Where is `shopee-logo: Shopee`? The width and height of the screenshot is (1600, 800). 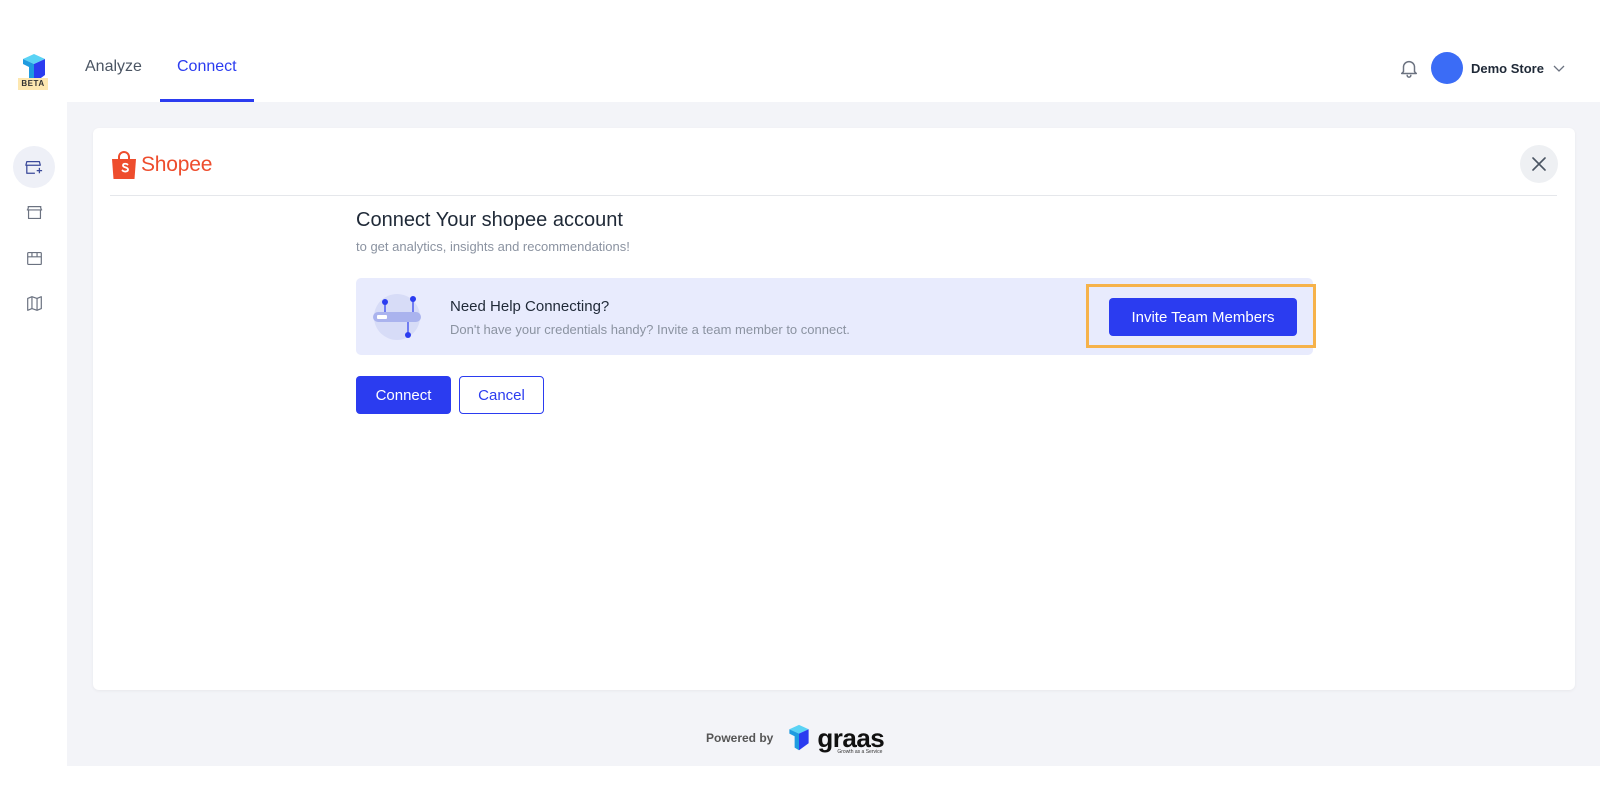
shopee-logo: Shopee is located at coordinates (161, 165).